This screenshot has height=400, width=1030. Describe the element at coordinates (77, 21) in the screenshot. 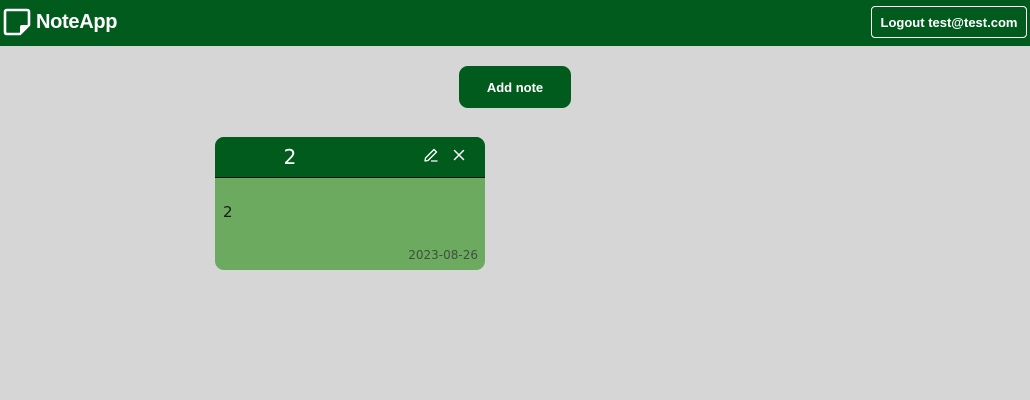

I see `app-name: NoteApp` at that location.